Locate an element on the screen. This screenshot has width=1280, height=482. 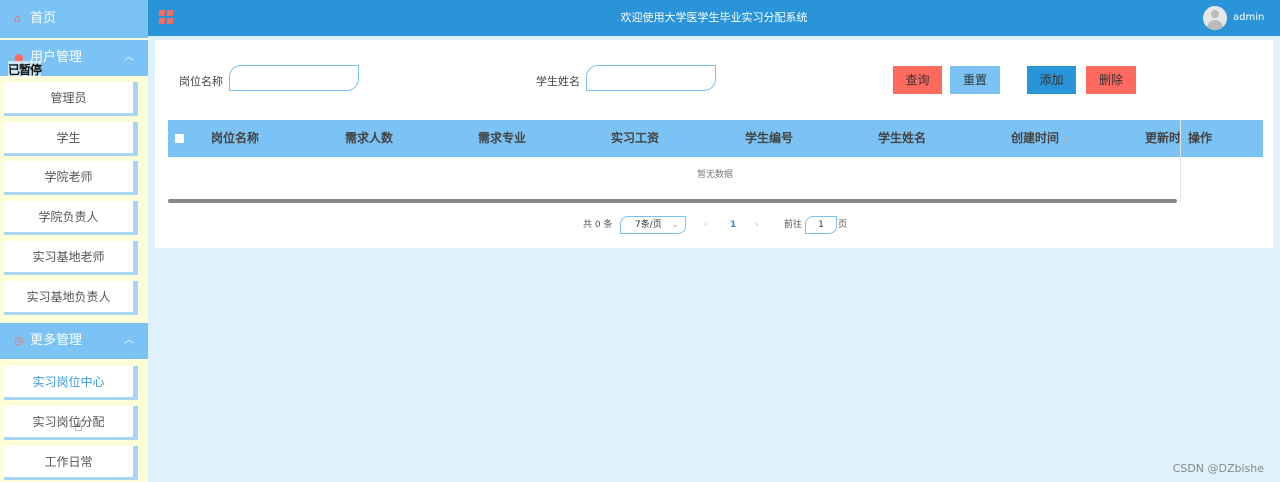
sidebar-item-student: 学生 is located at coordinates (71, 139).